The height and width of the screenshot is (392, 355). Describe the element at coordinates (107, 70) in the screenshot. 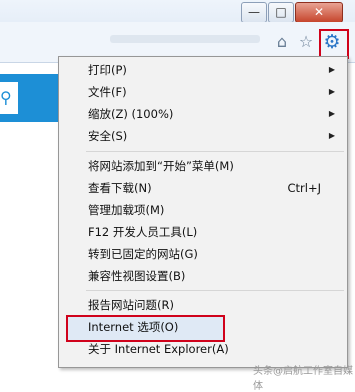

I see `menu-item-label: 打印(P)` at that location.